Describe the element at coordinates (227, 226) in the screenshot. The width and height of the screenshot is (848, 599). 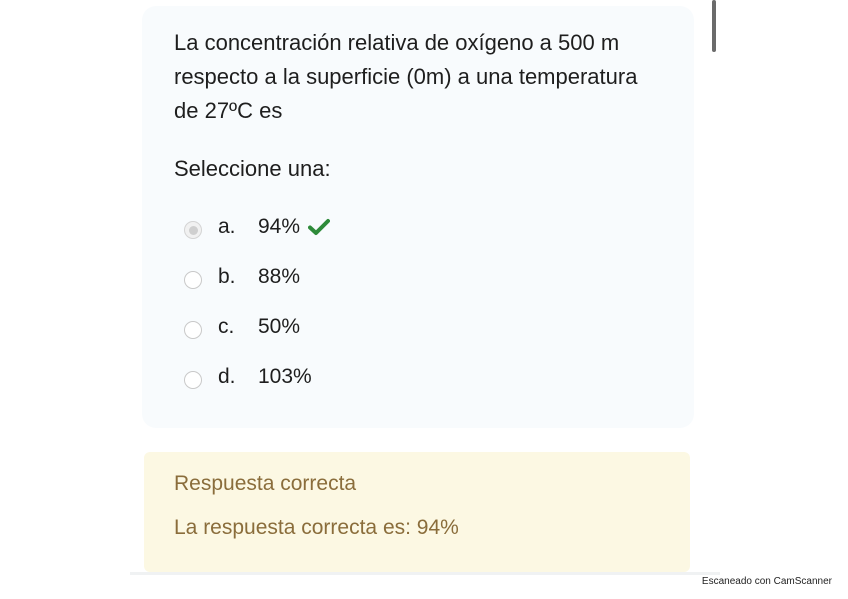
I see `option-letter: a.` at that location.